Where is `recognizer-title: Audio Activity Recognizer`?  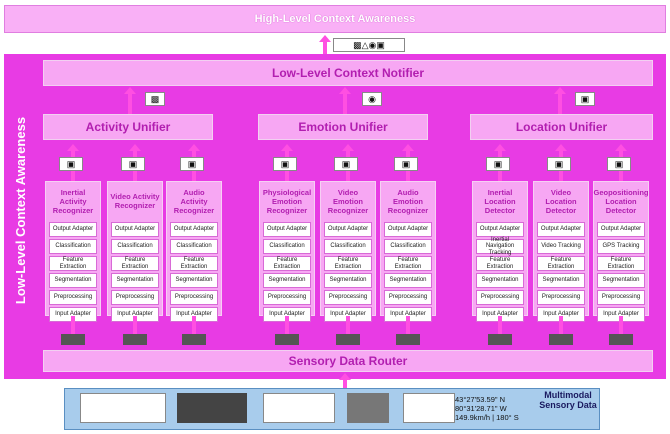
recognizer-title: Audio Activity Recognizer is located at coordinates (194, 201).